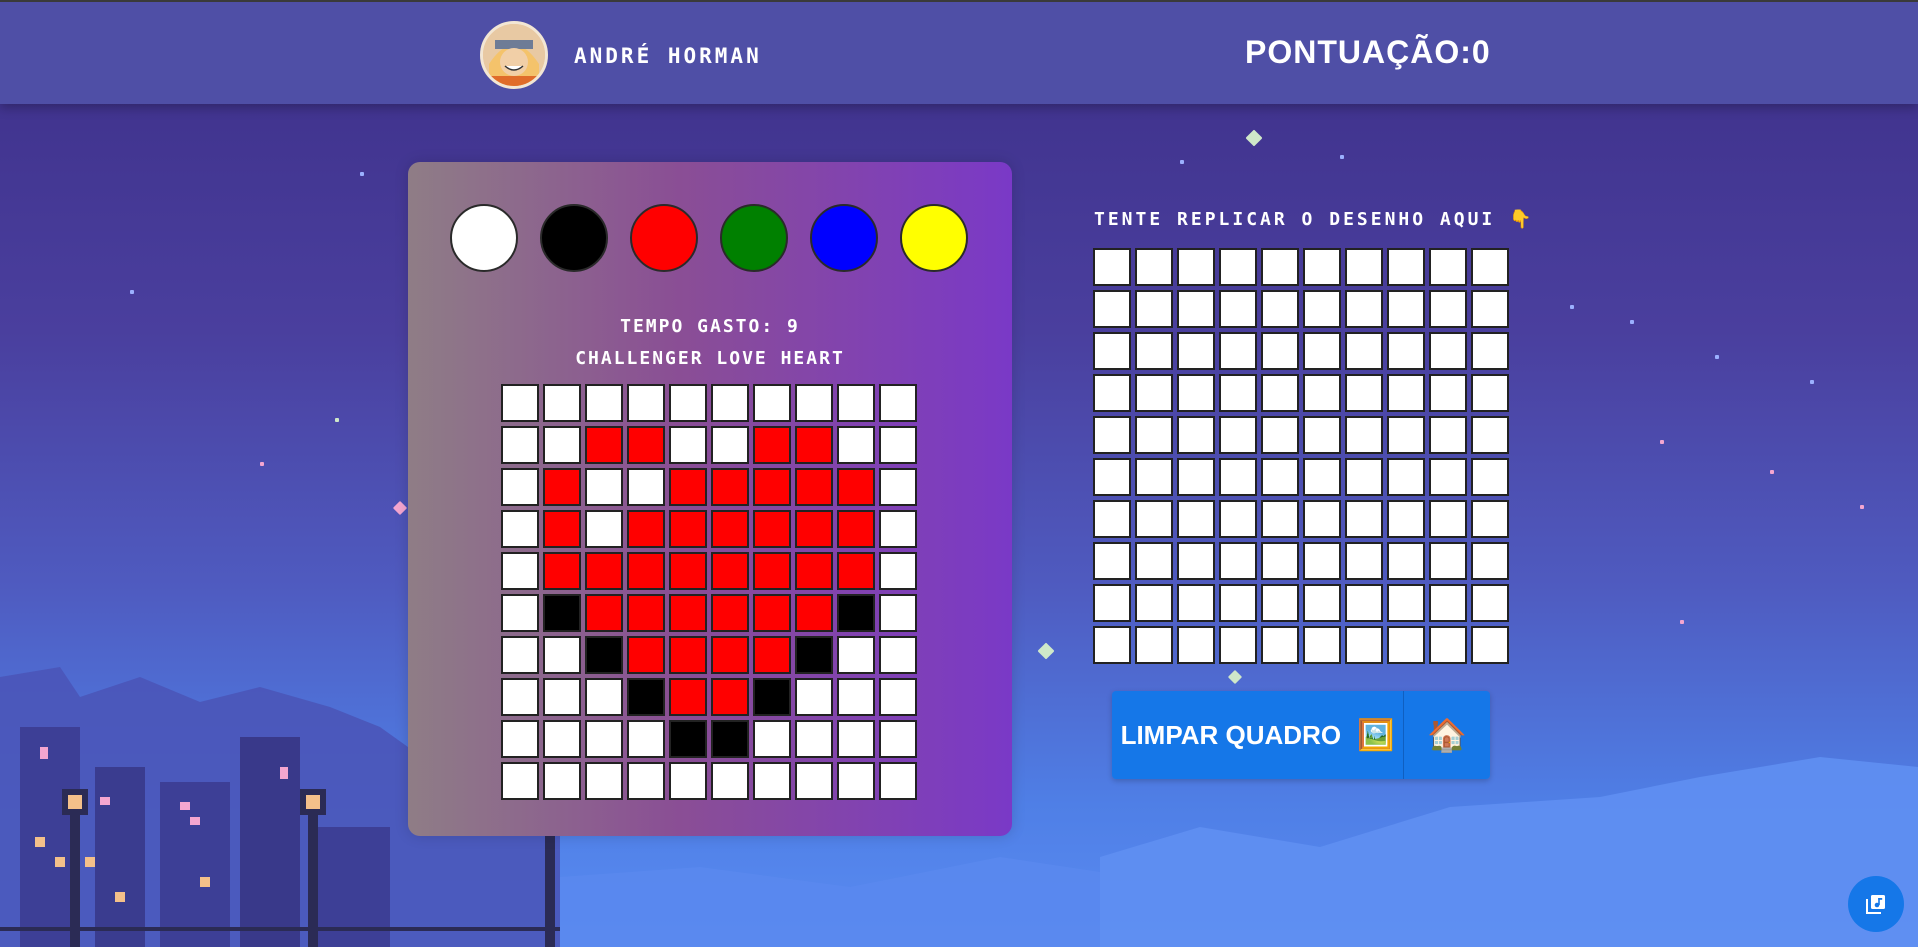 The height and width of the screenshot is (947, 1918). What do you see at coordinates (754, 238) in the screenshot?
I see `color-green-button` at bounding box center [754, 238].